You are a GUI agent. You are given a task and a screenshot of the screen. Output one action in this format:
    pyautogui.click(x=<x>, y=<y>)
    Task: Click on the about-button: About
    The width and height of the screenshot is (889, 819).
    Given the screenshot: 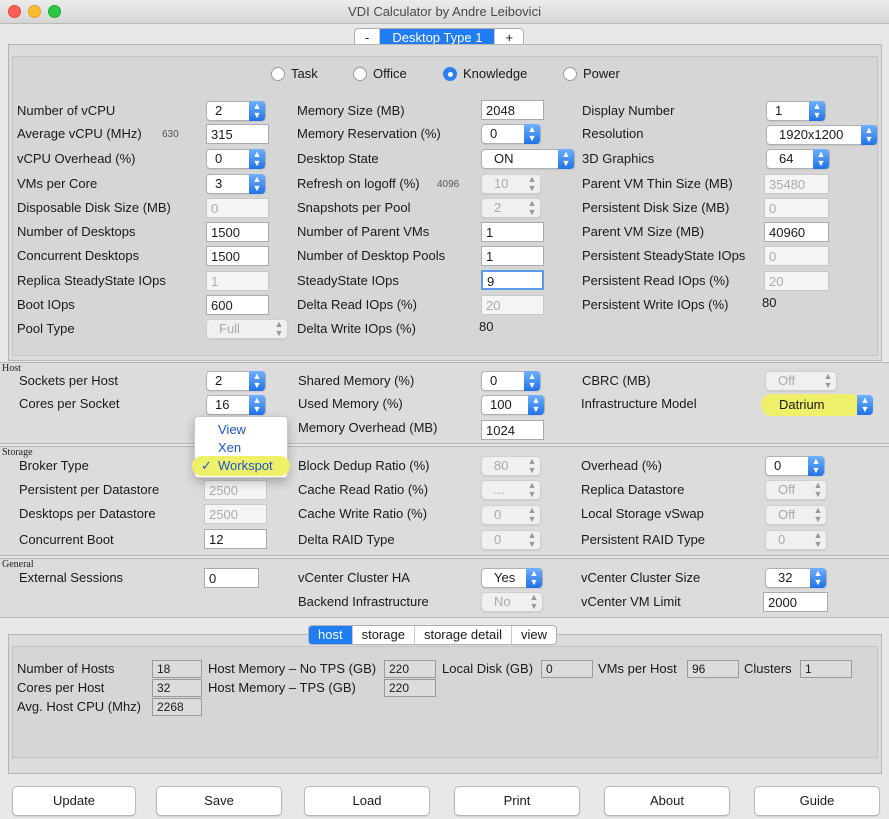 What is the action you would take?
    pyautogui.click(x=667, y=801)
    